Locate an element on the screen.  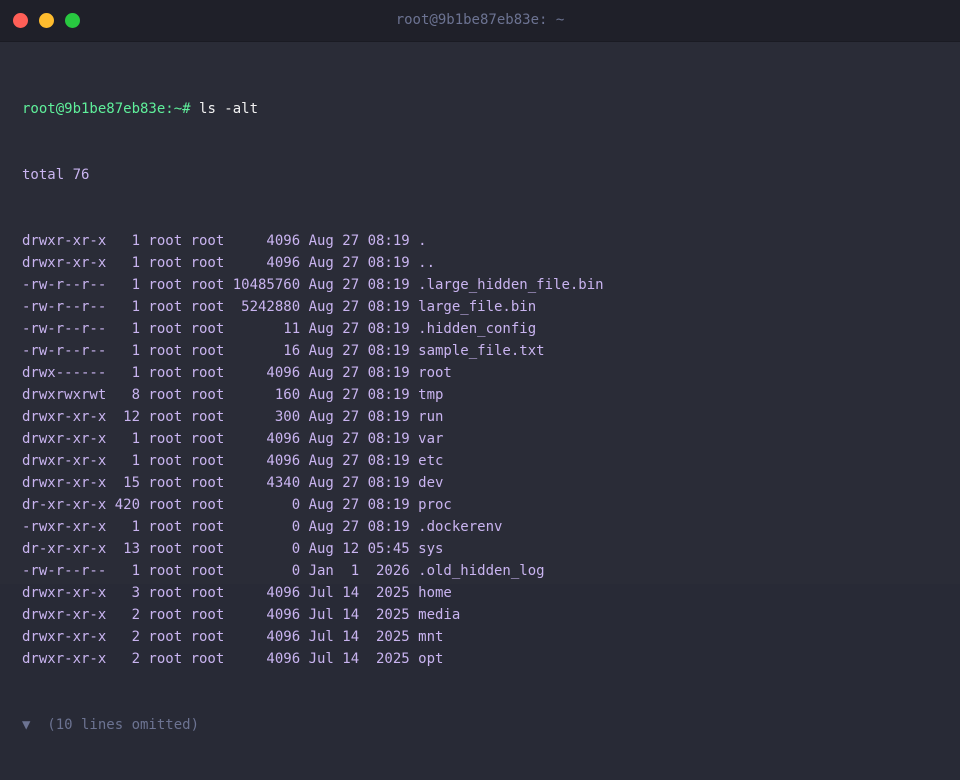
window-title: root@9b1be87eb83e: ~ is located at coordinates (480, 20).